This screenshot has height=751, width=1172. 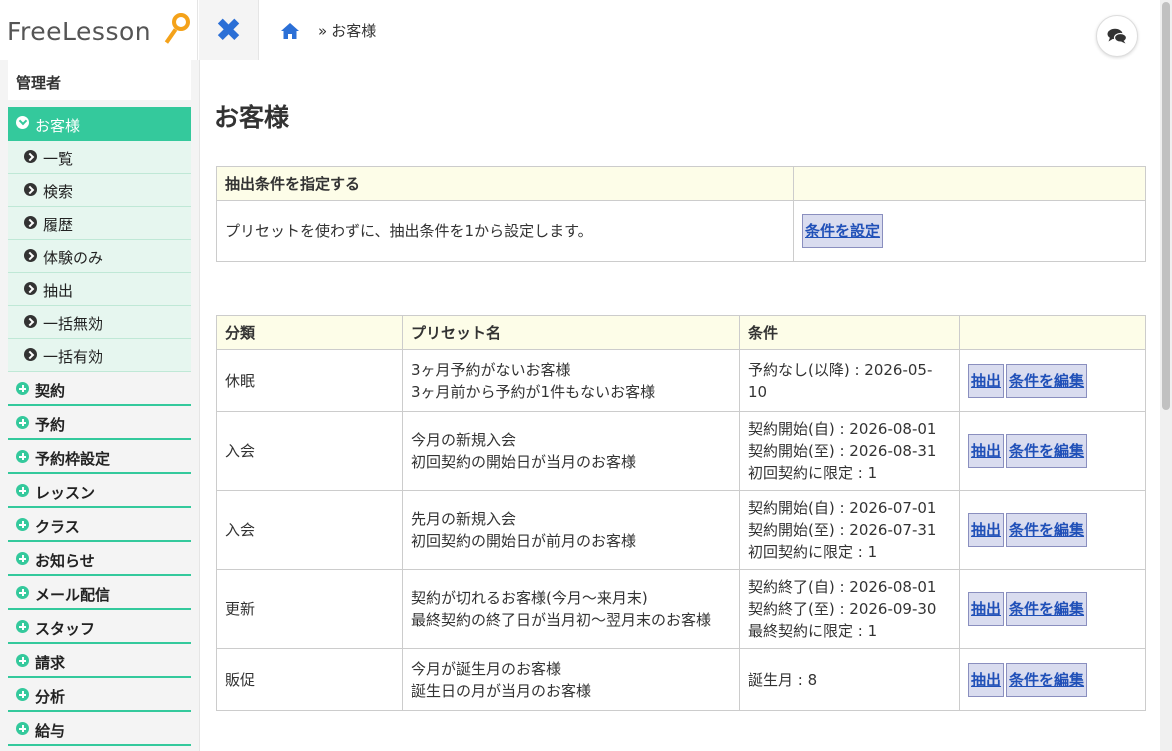 I want to click on sidebar-toggle-button: ✖, so click(x=229, y=30).